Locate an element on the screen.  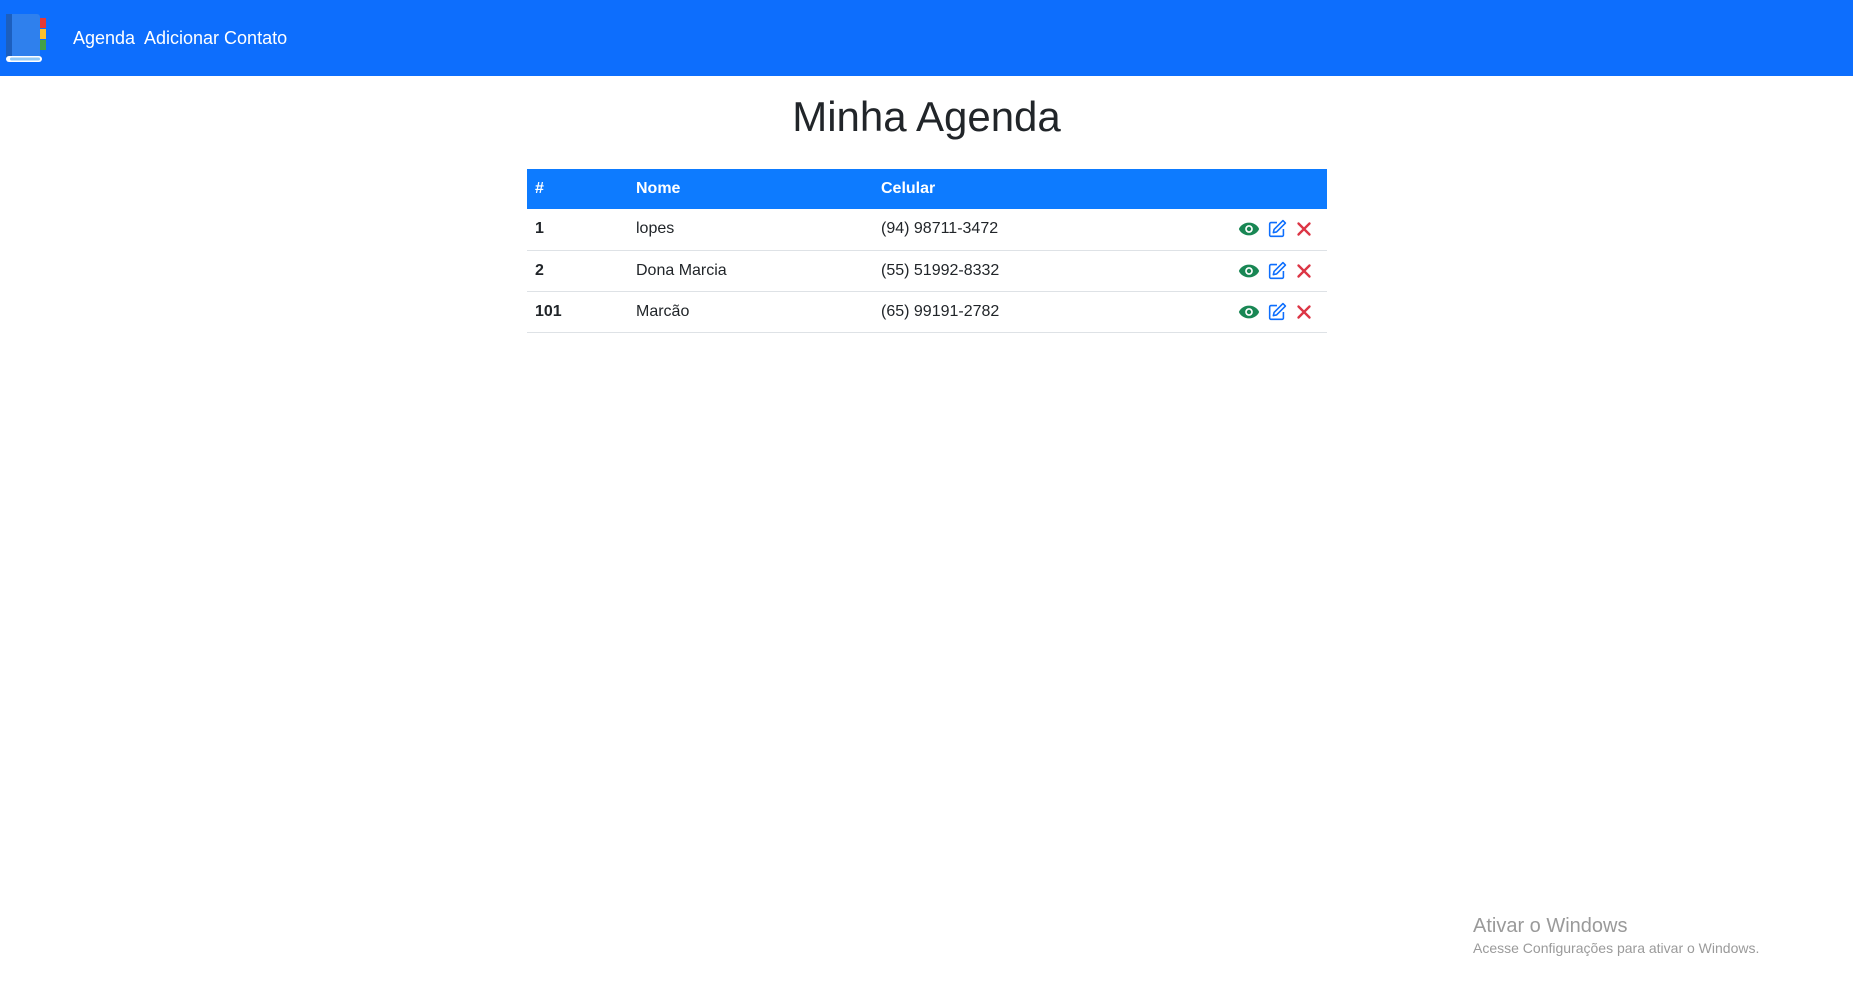
nav-link-adicionar-contato: Adicionar Contato is located at coordinates (215, 38).